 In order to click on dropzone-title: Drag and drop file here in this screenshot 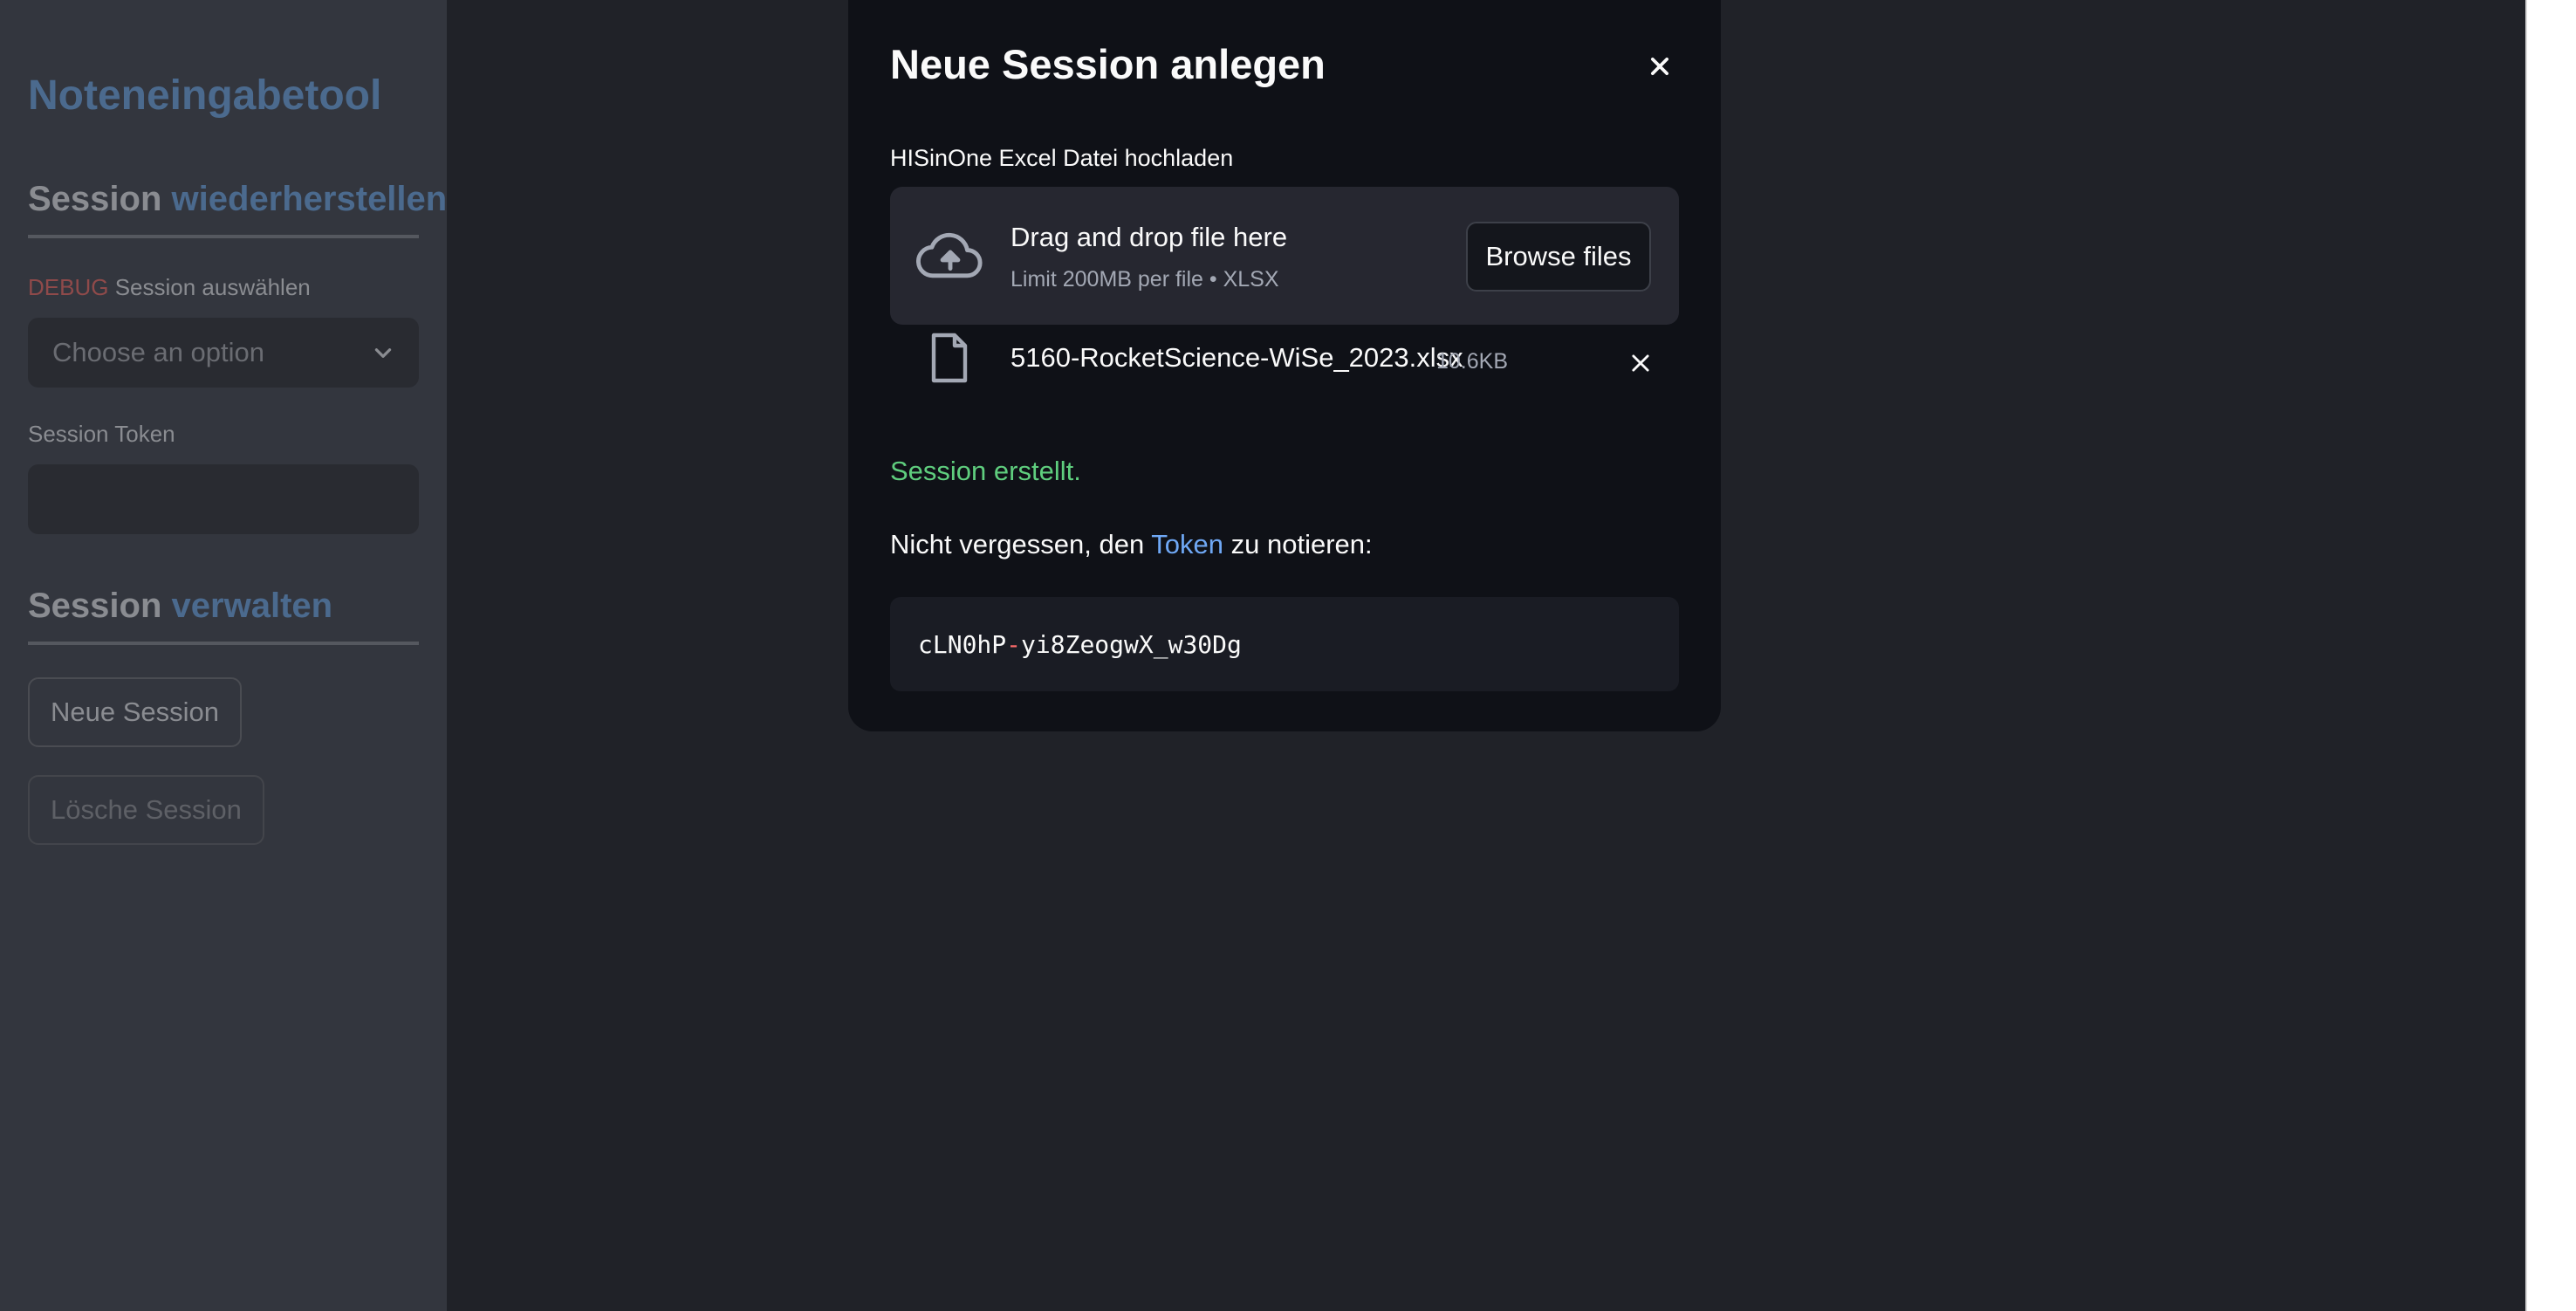, I will do `click(1149, 237)`.